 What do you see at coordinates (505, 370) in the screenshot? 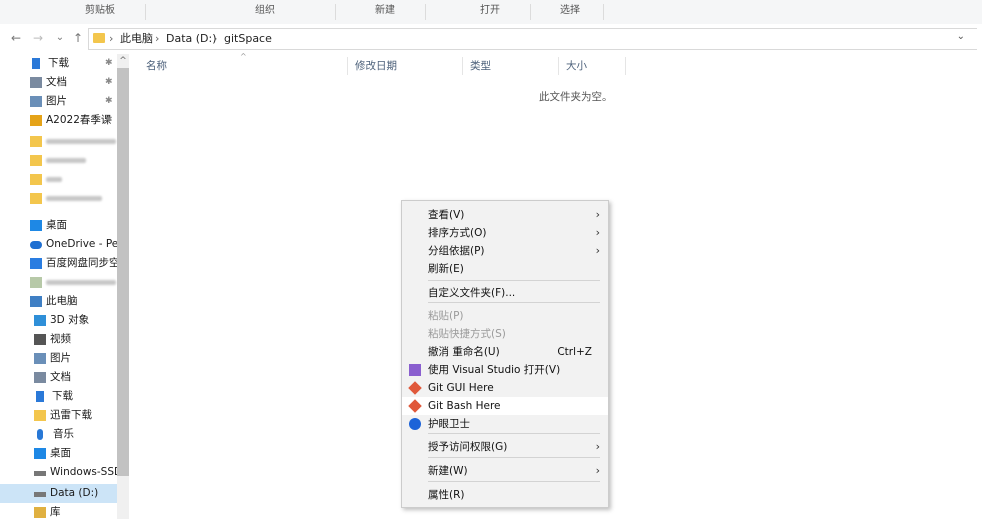
I see `menu-item: 使用 Visual Studio 打开(V)` at bounding box center [505, 370].